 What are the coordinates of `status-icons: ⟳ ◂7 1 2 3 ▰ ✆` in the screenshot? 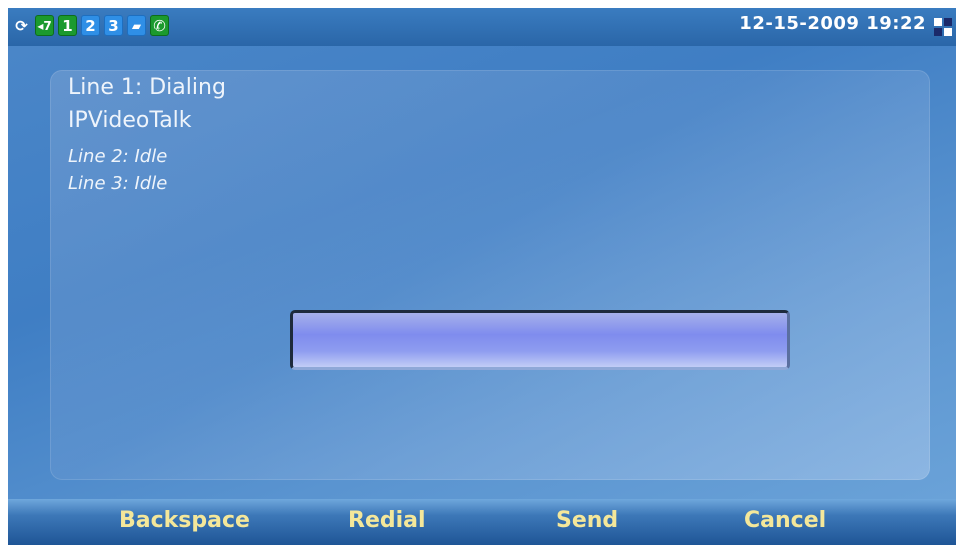 It's located at (90, 25).